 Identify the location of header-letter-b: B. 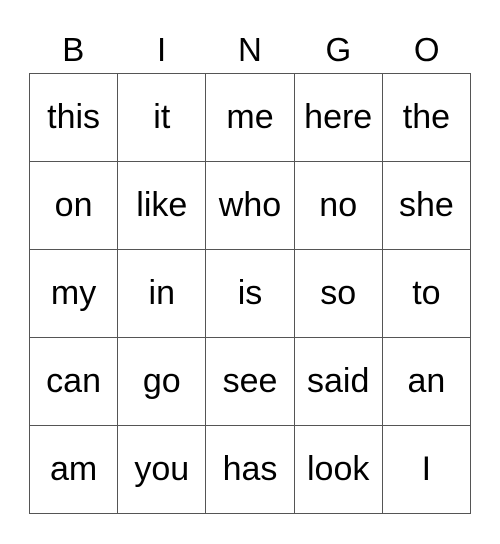
(73, 49).